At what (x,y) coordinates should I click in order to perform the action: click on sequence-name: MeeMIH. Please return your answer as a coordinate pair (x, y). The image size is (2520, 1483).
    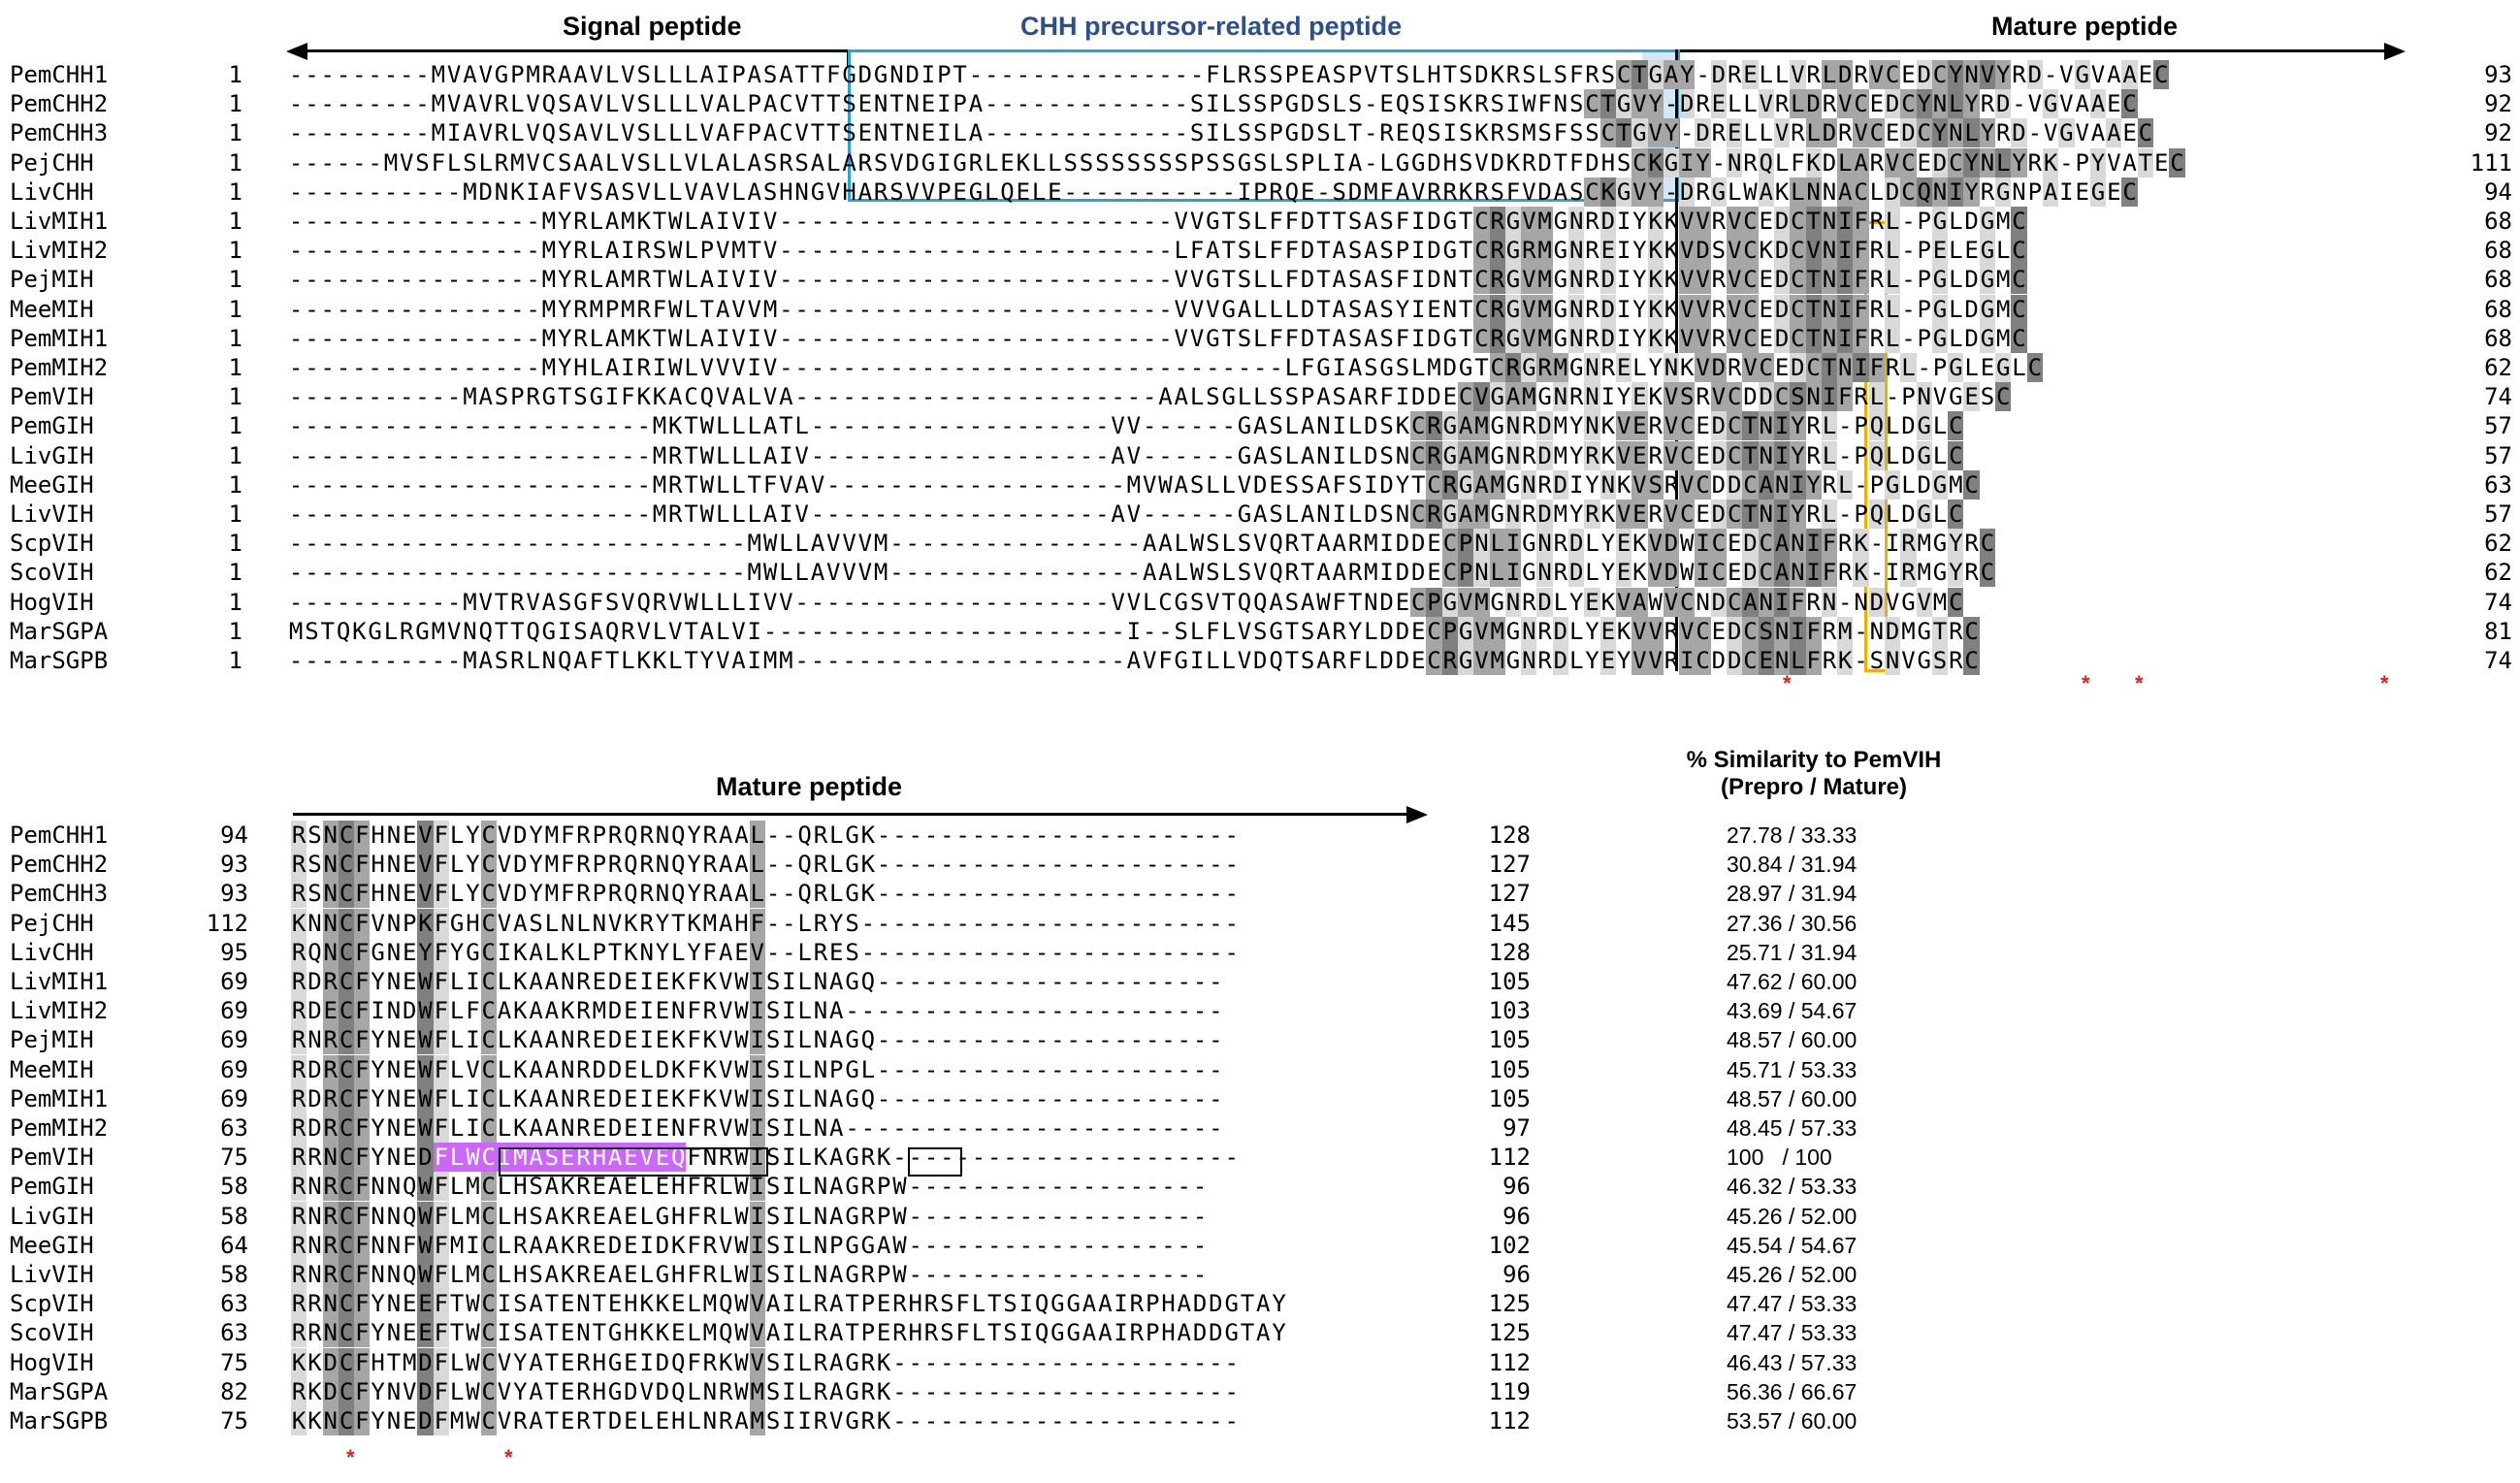
    Looking at the image, I should click on (52, 1069).